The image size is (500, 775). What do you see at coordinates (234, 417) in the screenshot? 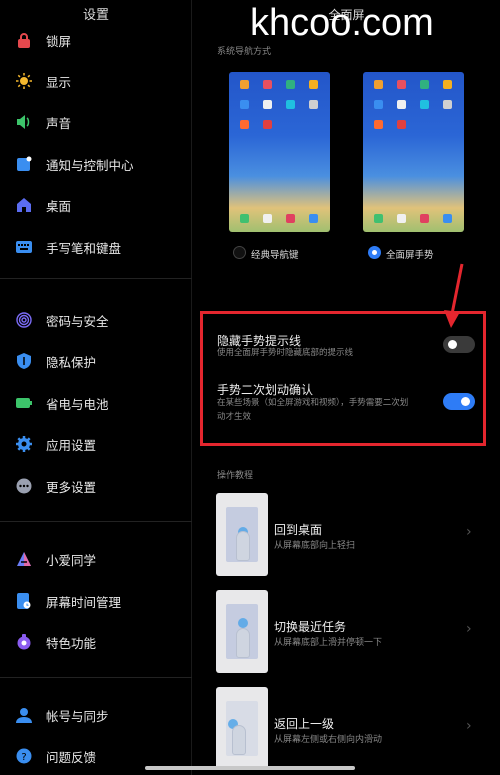
I see `gesture-confirm-desc-line2: 动才生效` at bounding box center [234, 417].